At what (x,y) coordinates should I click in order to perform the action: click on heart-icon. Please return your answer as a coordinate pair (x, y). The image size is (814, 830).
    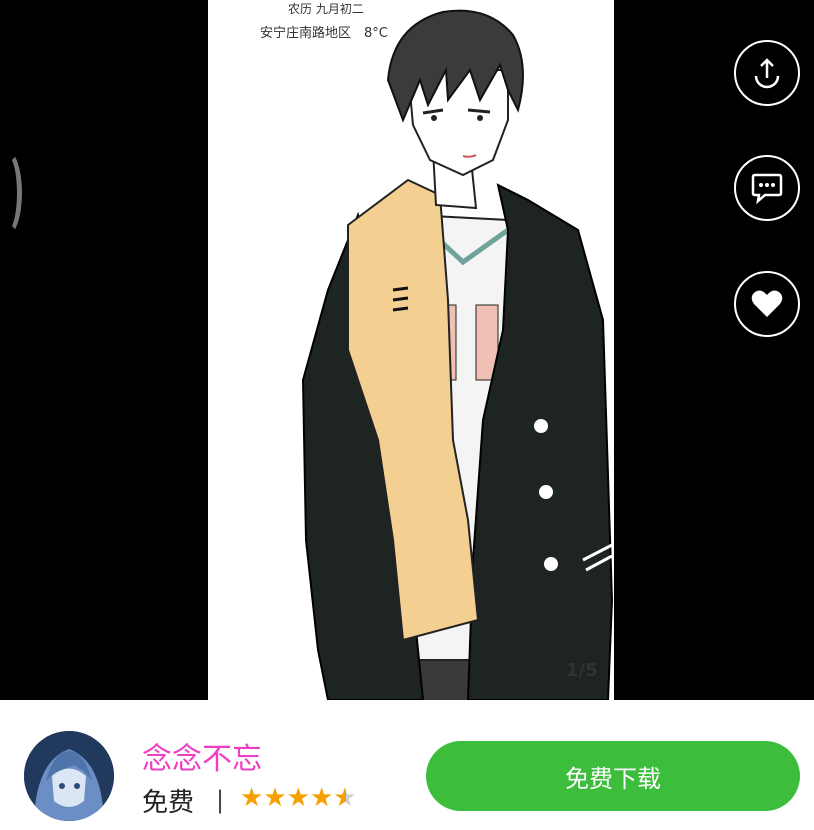
    Looking at the image, I should click on (767, 303).